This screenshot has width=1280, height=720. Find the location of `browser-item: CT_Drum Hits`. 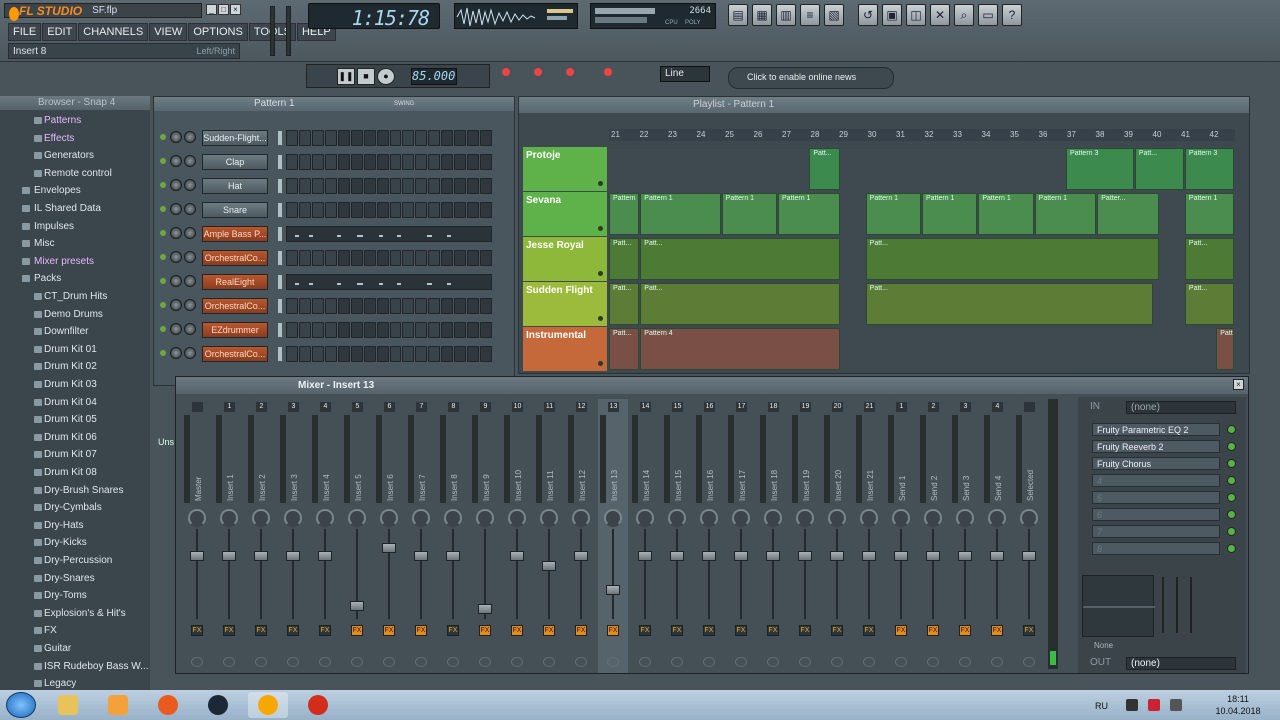

browser-item: CT_Drum Hits is located at coordinates (75, 296).